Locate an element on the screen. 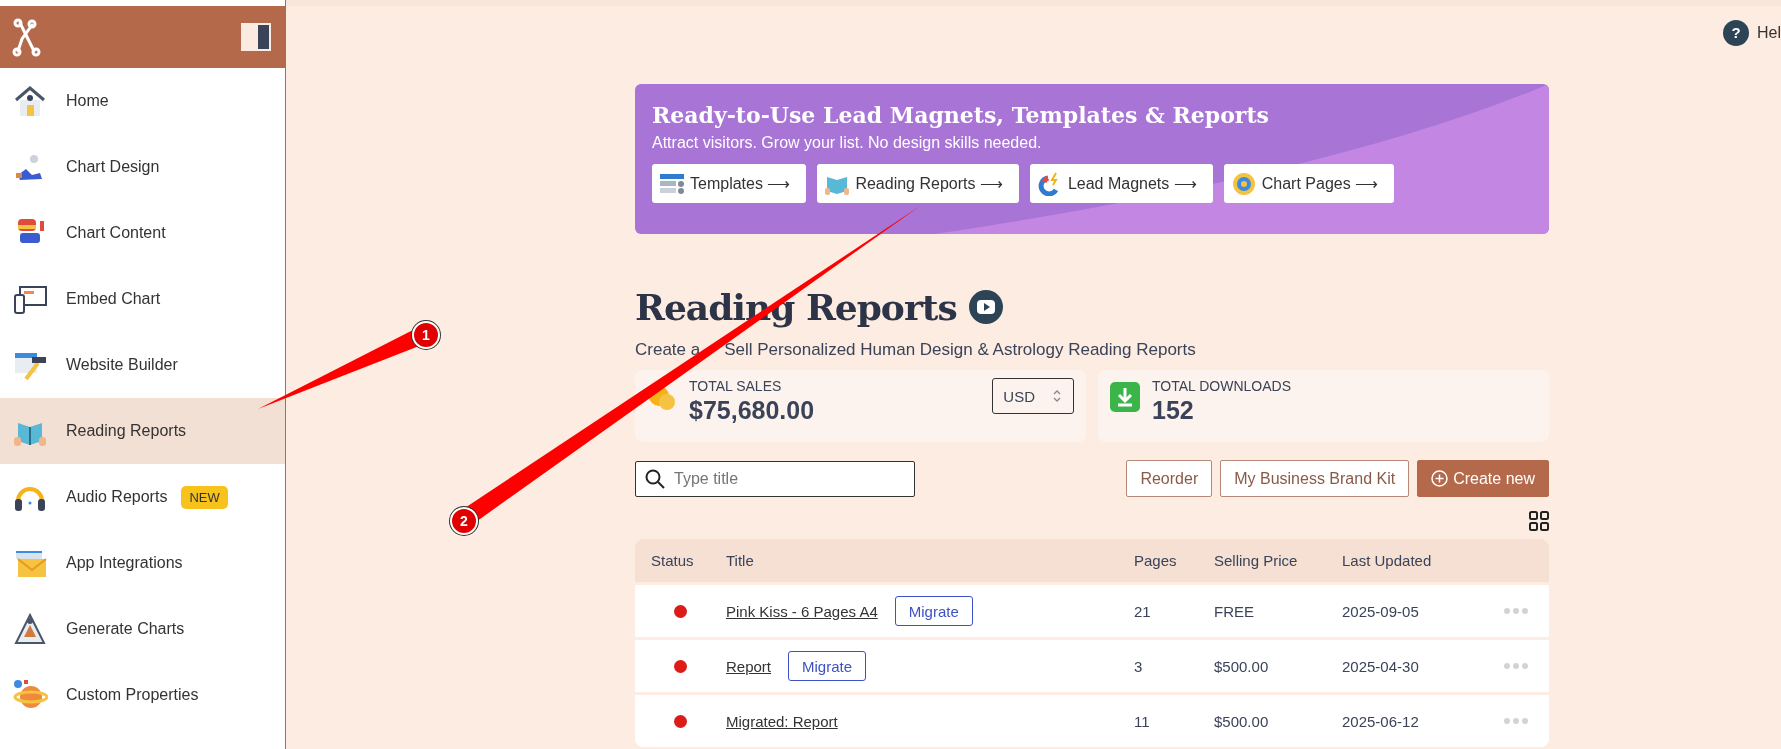 The height and width of the screenshot is (749, 1781). sidebar-item: Home is located at coordinates (142, 101).